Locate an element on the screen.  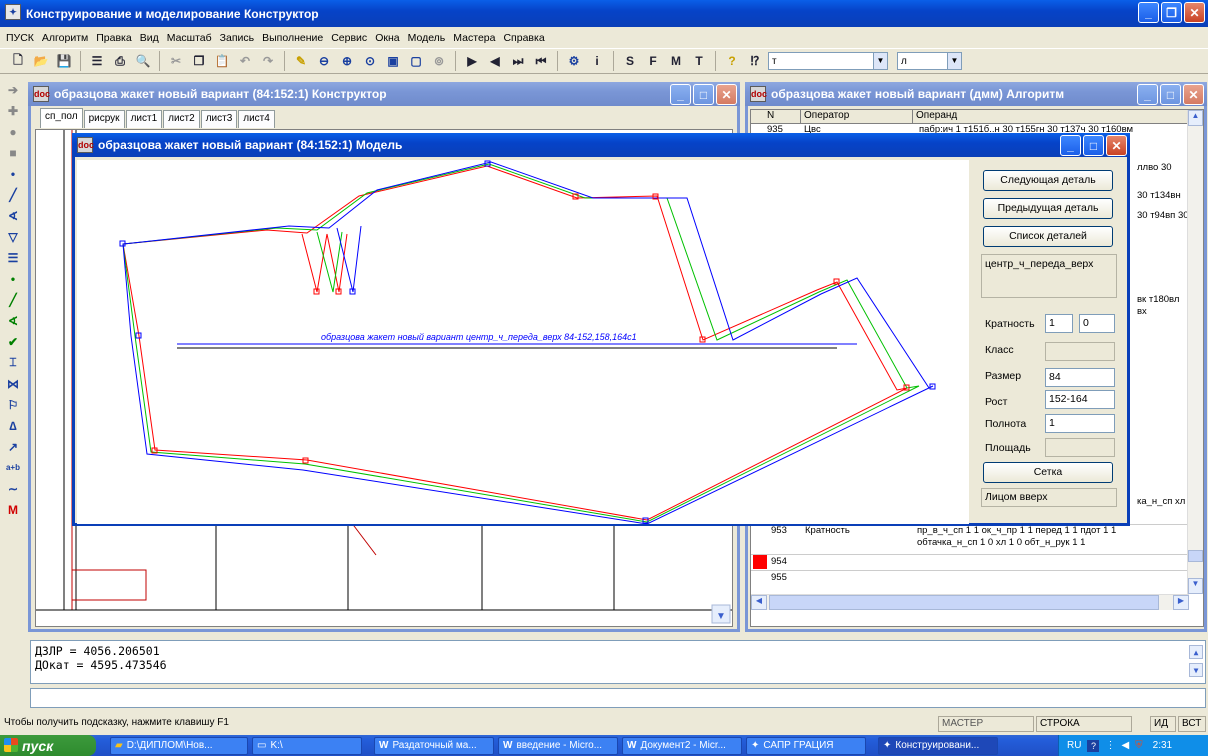
task-drive-k: ▭ K:\ is located at coordinates (307, 745).